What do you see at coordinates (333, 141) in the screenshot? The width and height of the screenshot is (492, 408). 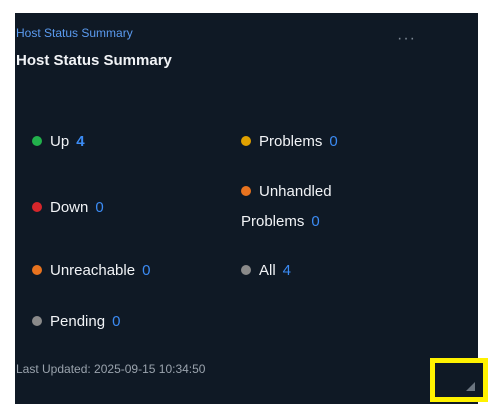 I see `stat-problems-count: 0` at bounding box center [333, 141].